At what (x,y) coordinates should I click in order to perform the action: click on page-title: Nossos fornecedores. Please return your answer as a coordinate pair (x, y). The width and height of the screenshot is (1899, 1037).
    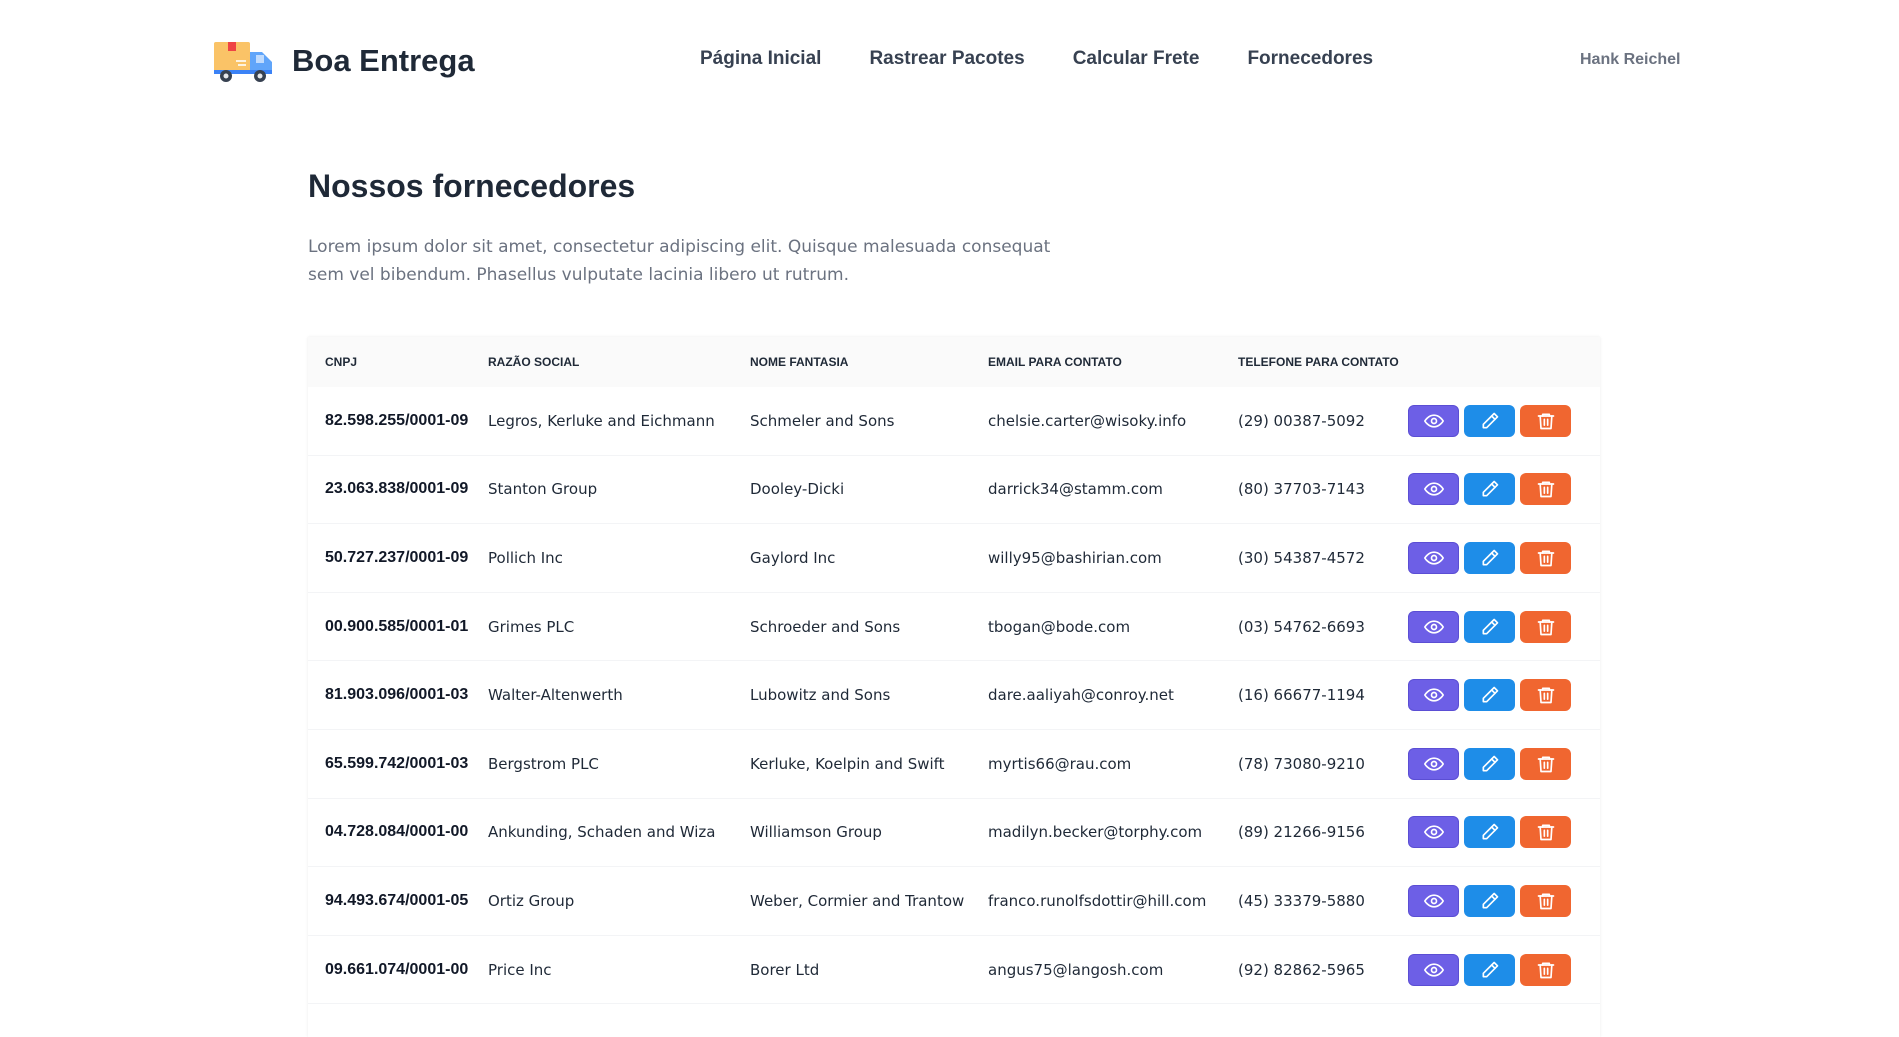
    Looking at the image, I should click on (472, 186).